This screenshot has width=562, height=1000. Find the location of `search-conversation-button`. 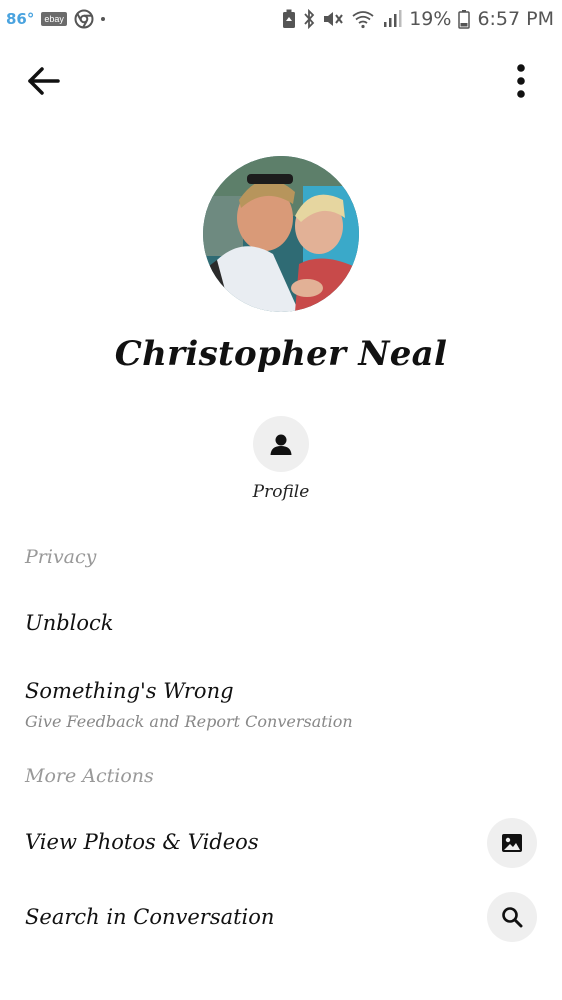

search-conversation-button is located at coordinates (512, 917).